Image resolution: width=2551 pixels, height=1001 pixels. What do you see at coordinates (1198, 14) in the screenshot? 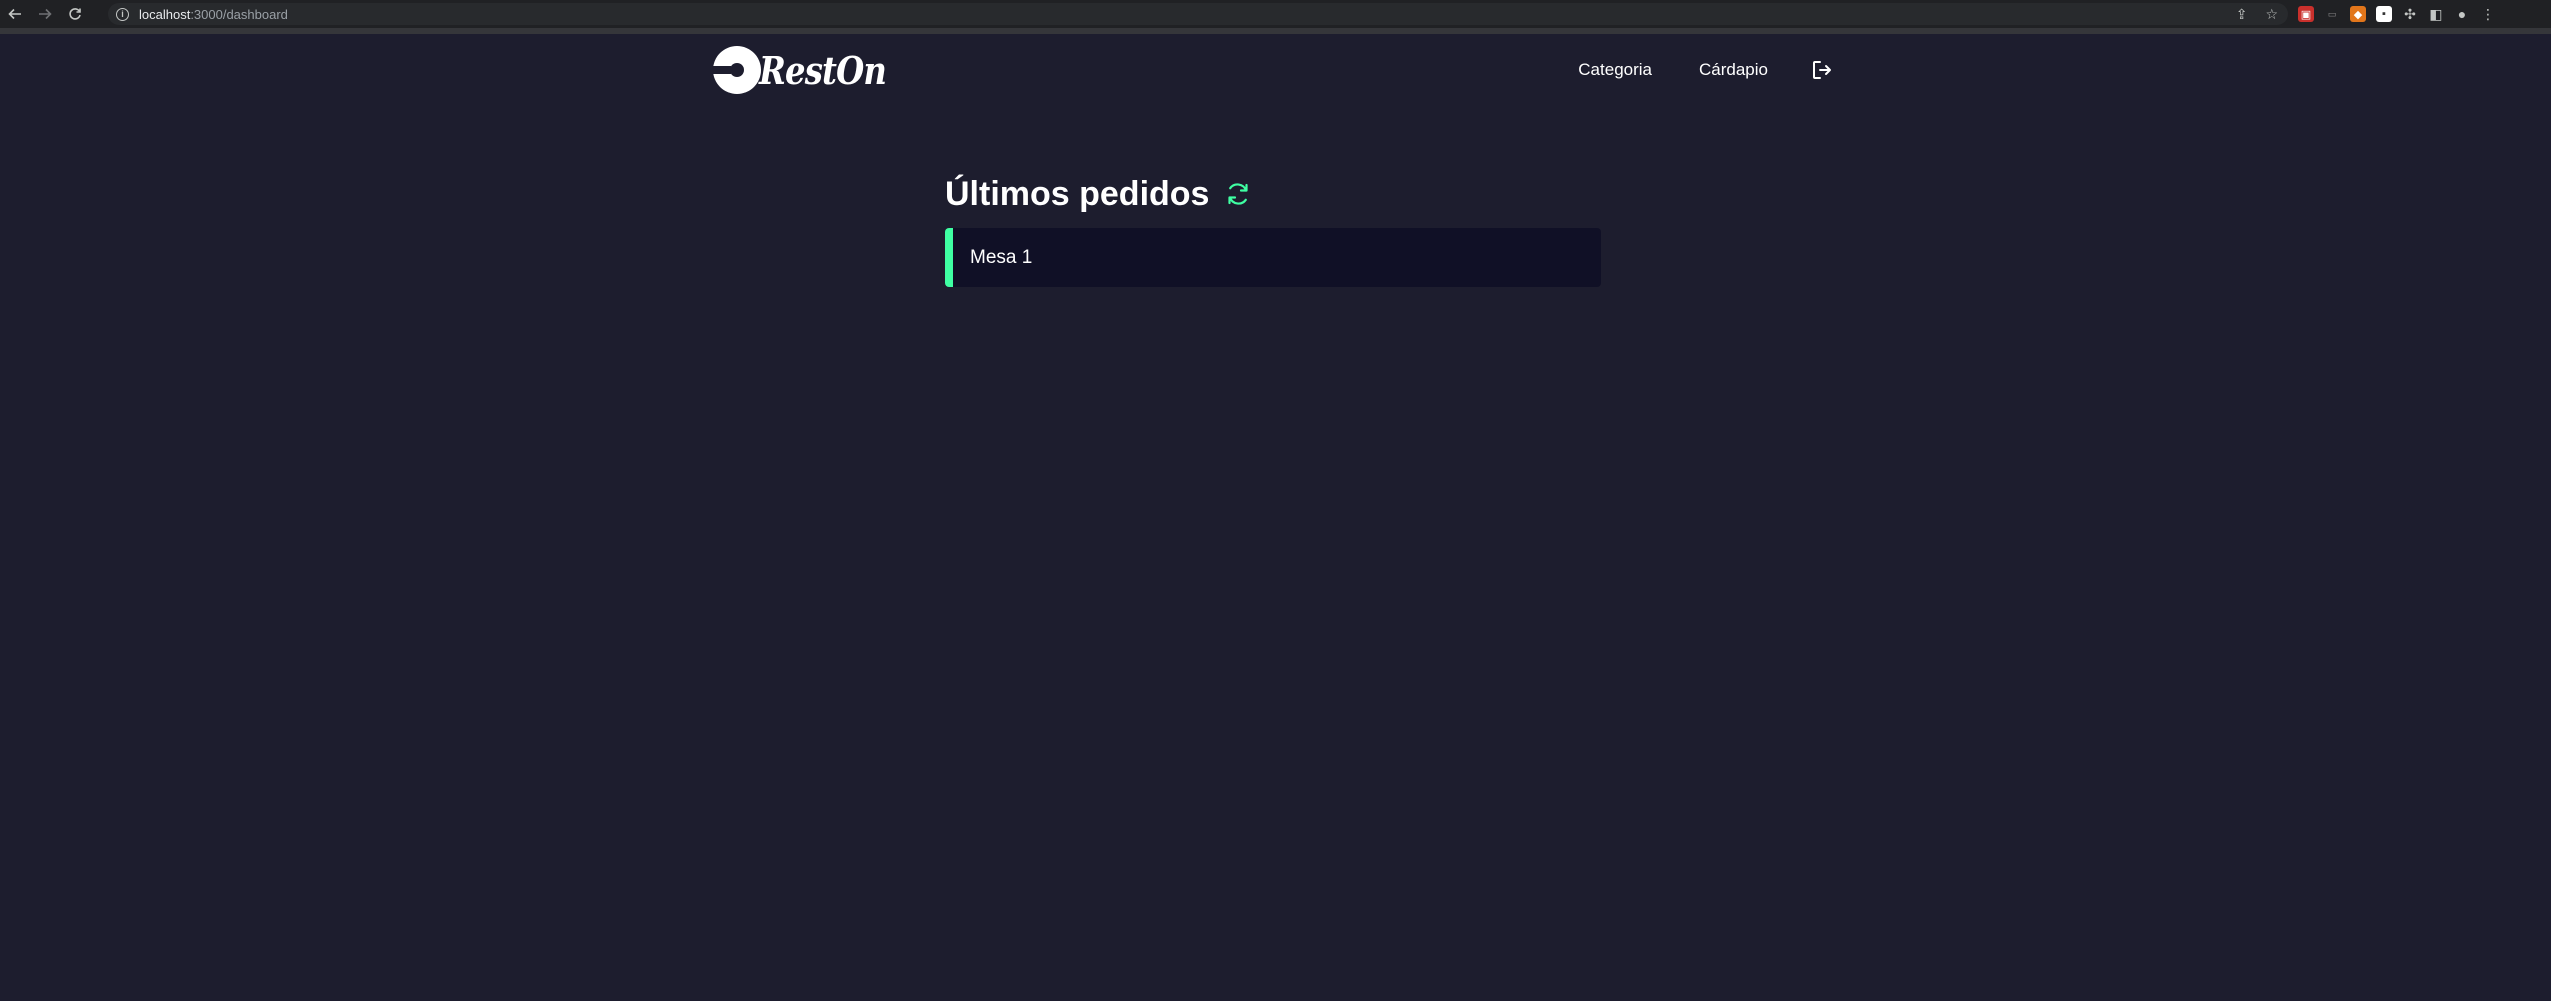
I see `address-bar: i localhost :3000/dashboard ⇪ ☆` at bounding box center [1198, 14].